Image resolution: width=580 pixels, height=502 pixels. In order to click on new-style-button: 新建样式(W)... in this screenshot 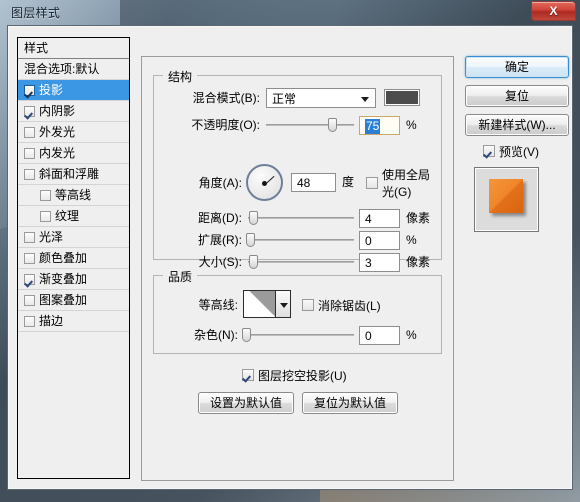, I will do `click(517, 125)`.